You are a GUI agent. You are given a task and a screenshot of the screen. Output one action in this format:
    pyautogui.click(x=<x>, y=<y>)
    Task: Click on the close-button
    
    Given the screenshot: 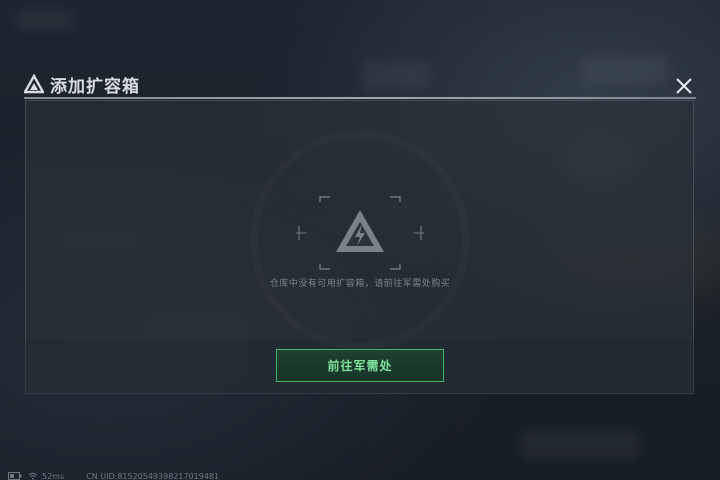 What is the action you would take?
    pyautogui.click(x=684, y=86)
    